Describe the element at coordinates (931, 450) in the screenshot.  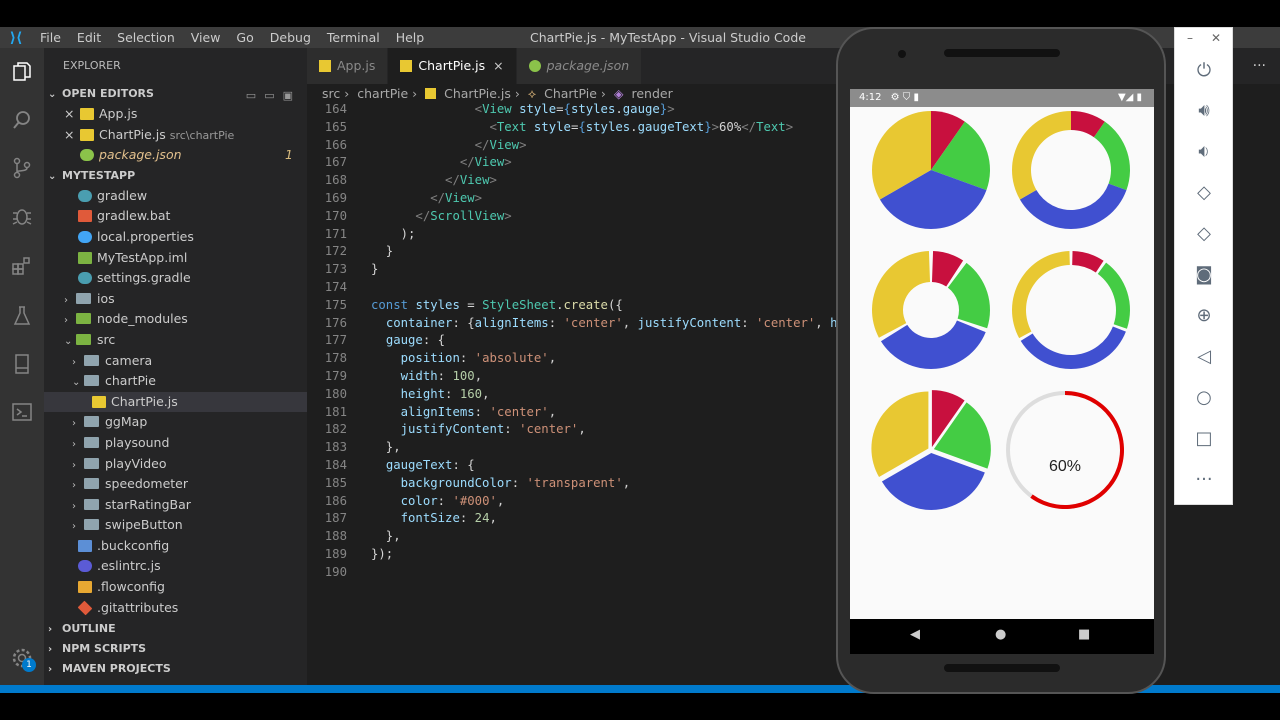
I see `pie-chart-exploded` at that location.